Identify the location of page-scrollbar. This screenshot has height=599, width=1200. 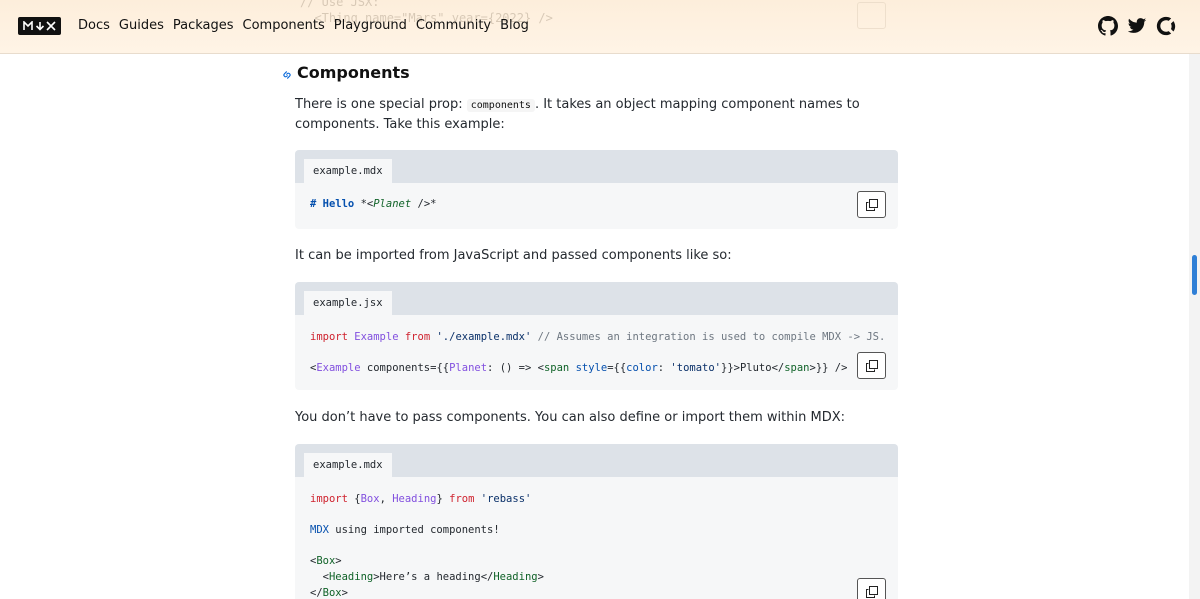
(1194, 326).